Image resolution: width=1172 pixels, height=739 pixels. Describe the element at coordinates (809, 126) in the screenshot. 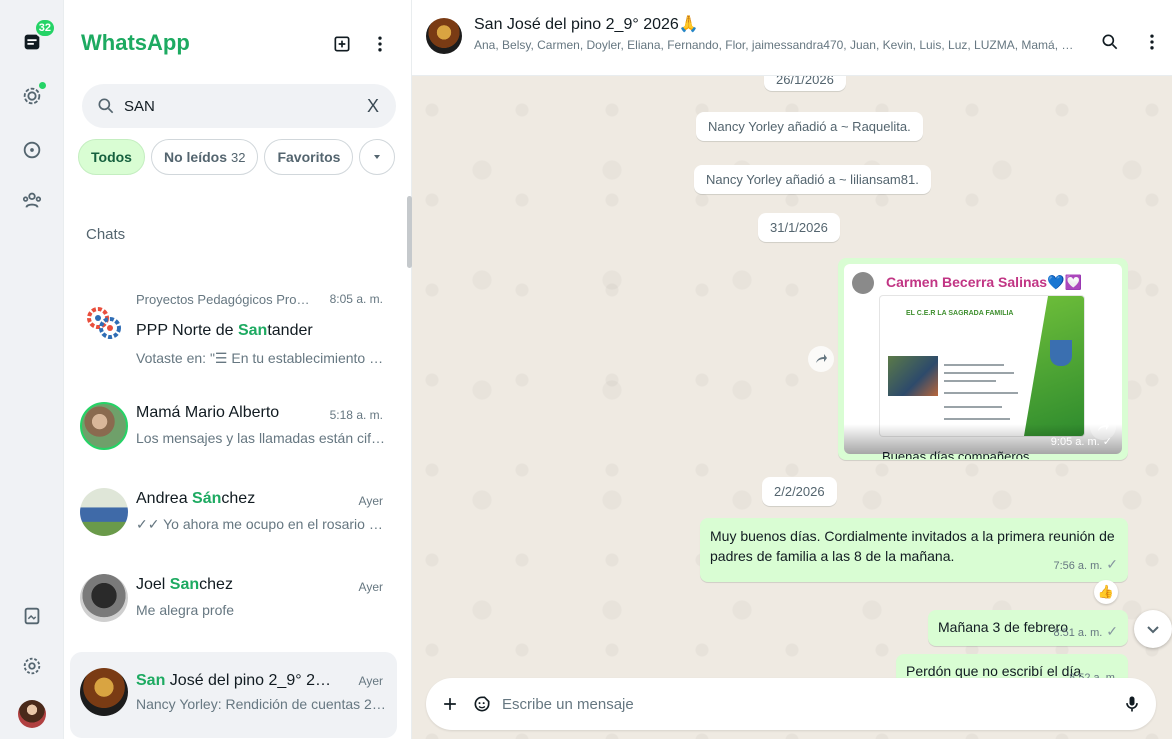

I see `system-message: Nancy Yorley añadió a ~ Raquelita.` at that location.